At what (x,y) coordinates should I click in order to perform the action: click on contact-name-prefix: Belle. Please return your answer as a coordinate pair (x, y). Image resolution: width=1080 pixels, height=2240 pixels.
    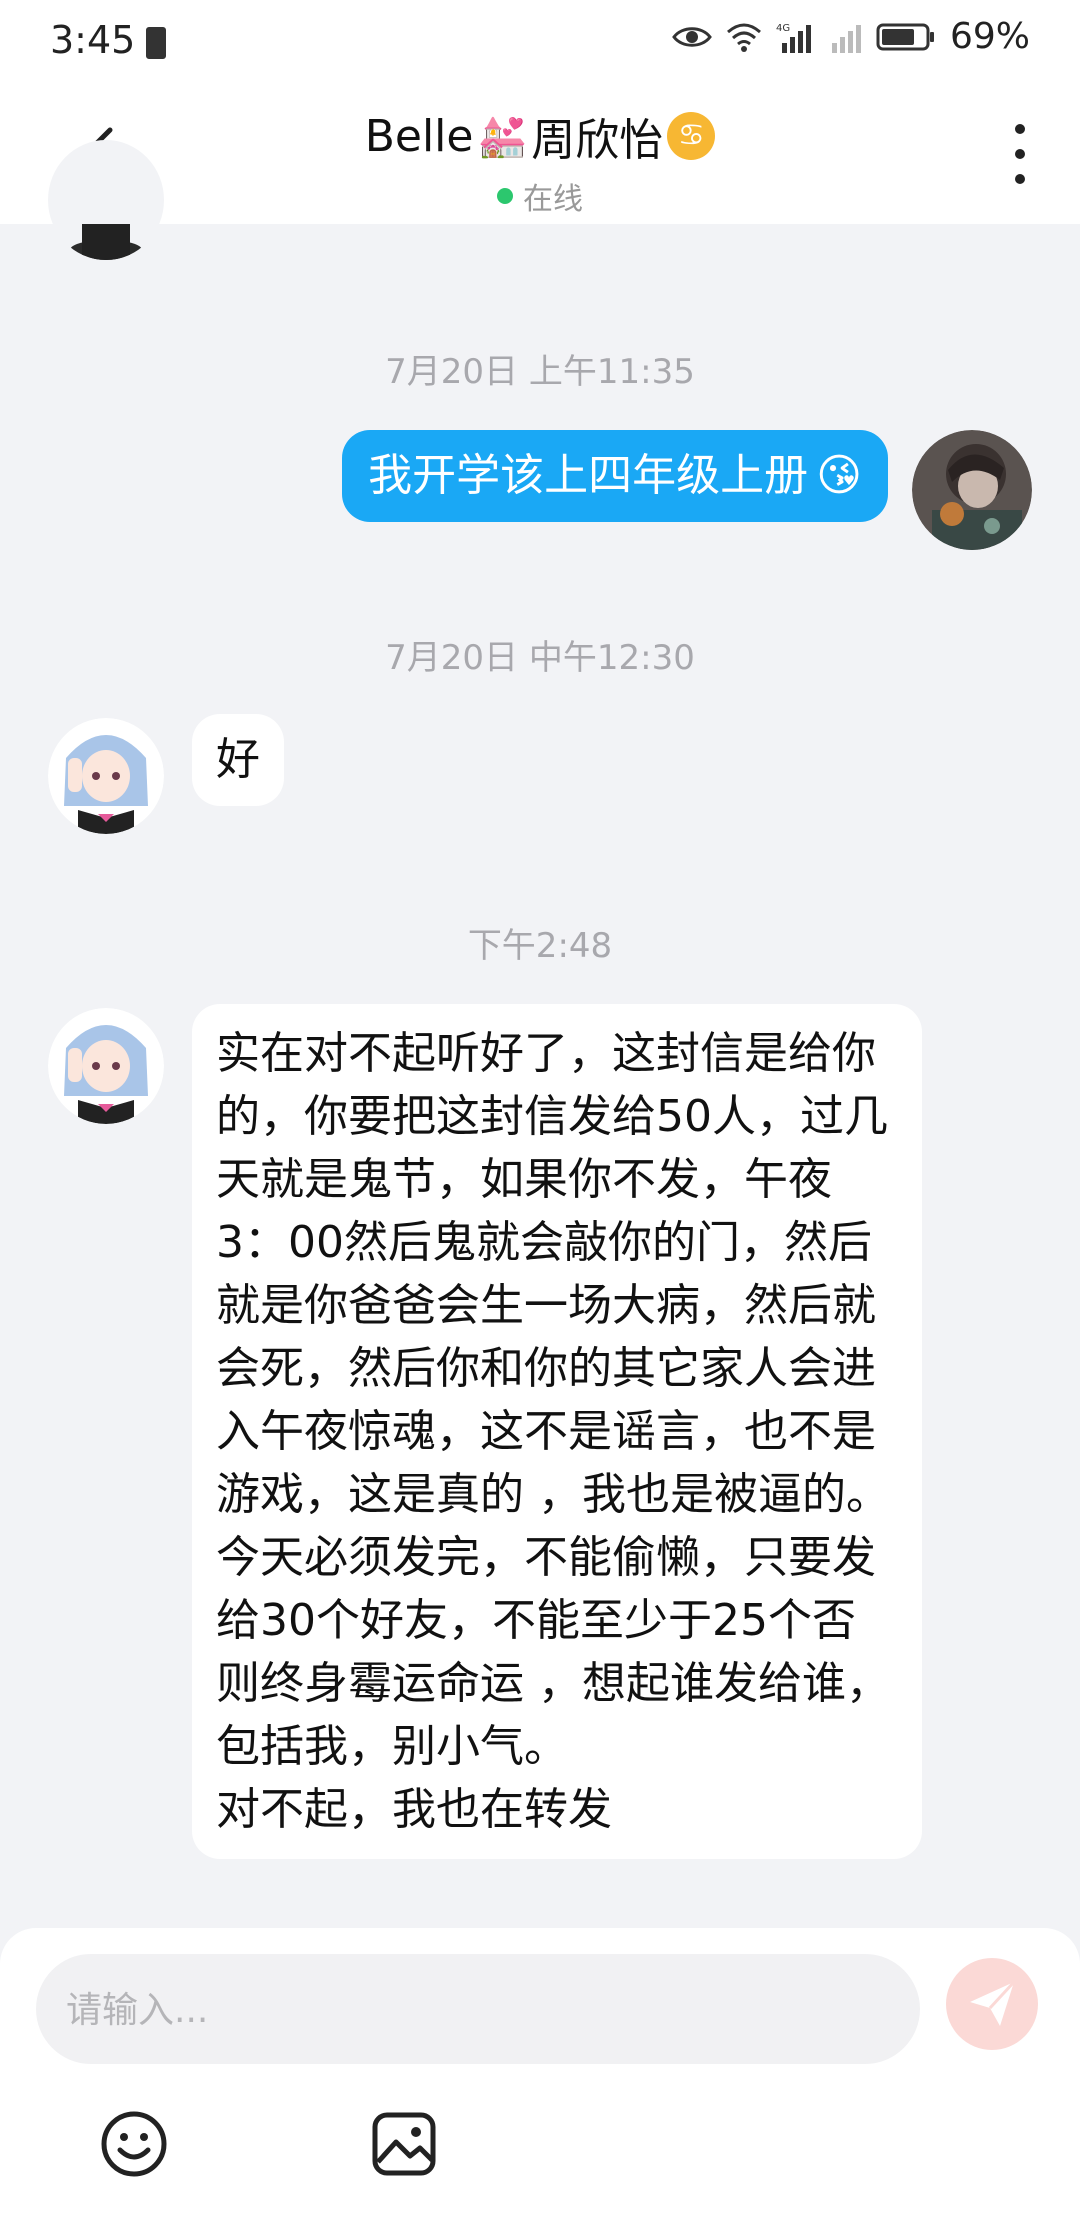
    Looking at the image, I should click on (419, 136).